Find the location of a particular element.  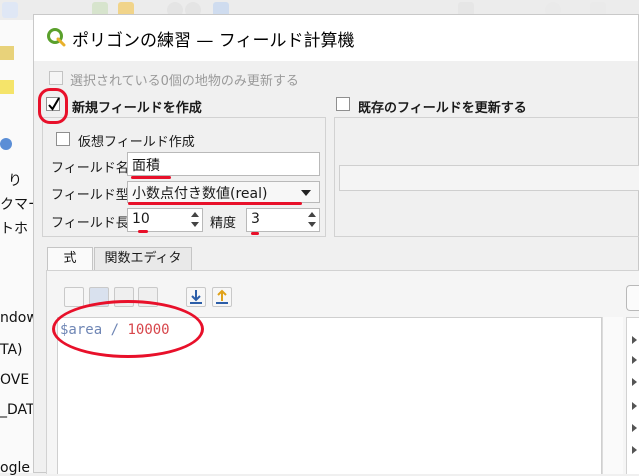

arrow-up-icon is located at coordinates (222, 296).